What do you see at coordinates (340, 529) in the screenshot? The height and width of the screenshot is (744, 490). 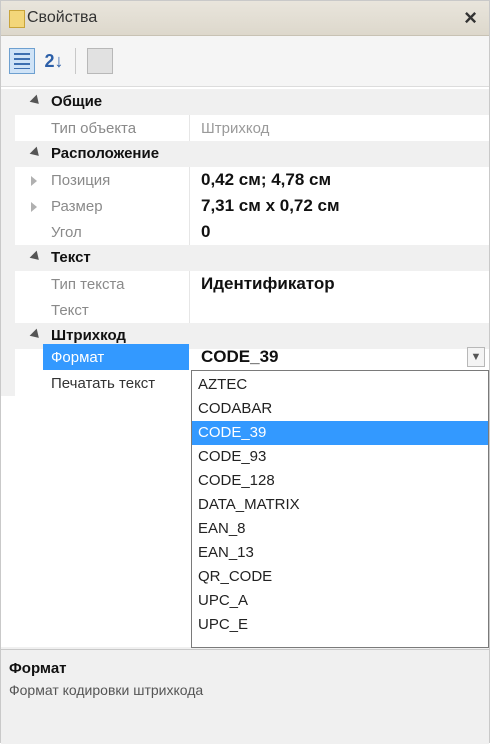 I see `dropdown-option: EAN_8` at bounding box center [340, 529].